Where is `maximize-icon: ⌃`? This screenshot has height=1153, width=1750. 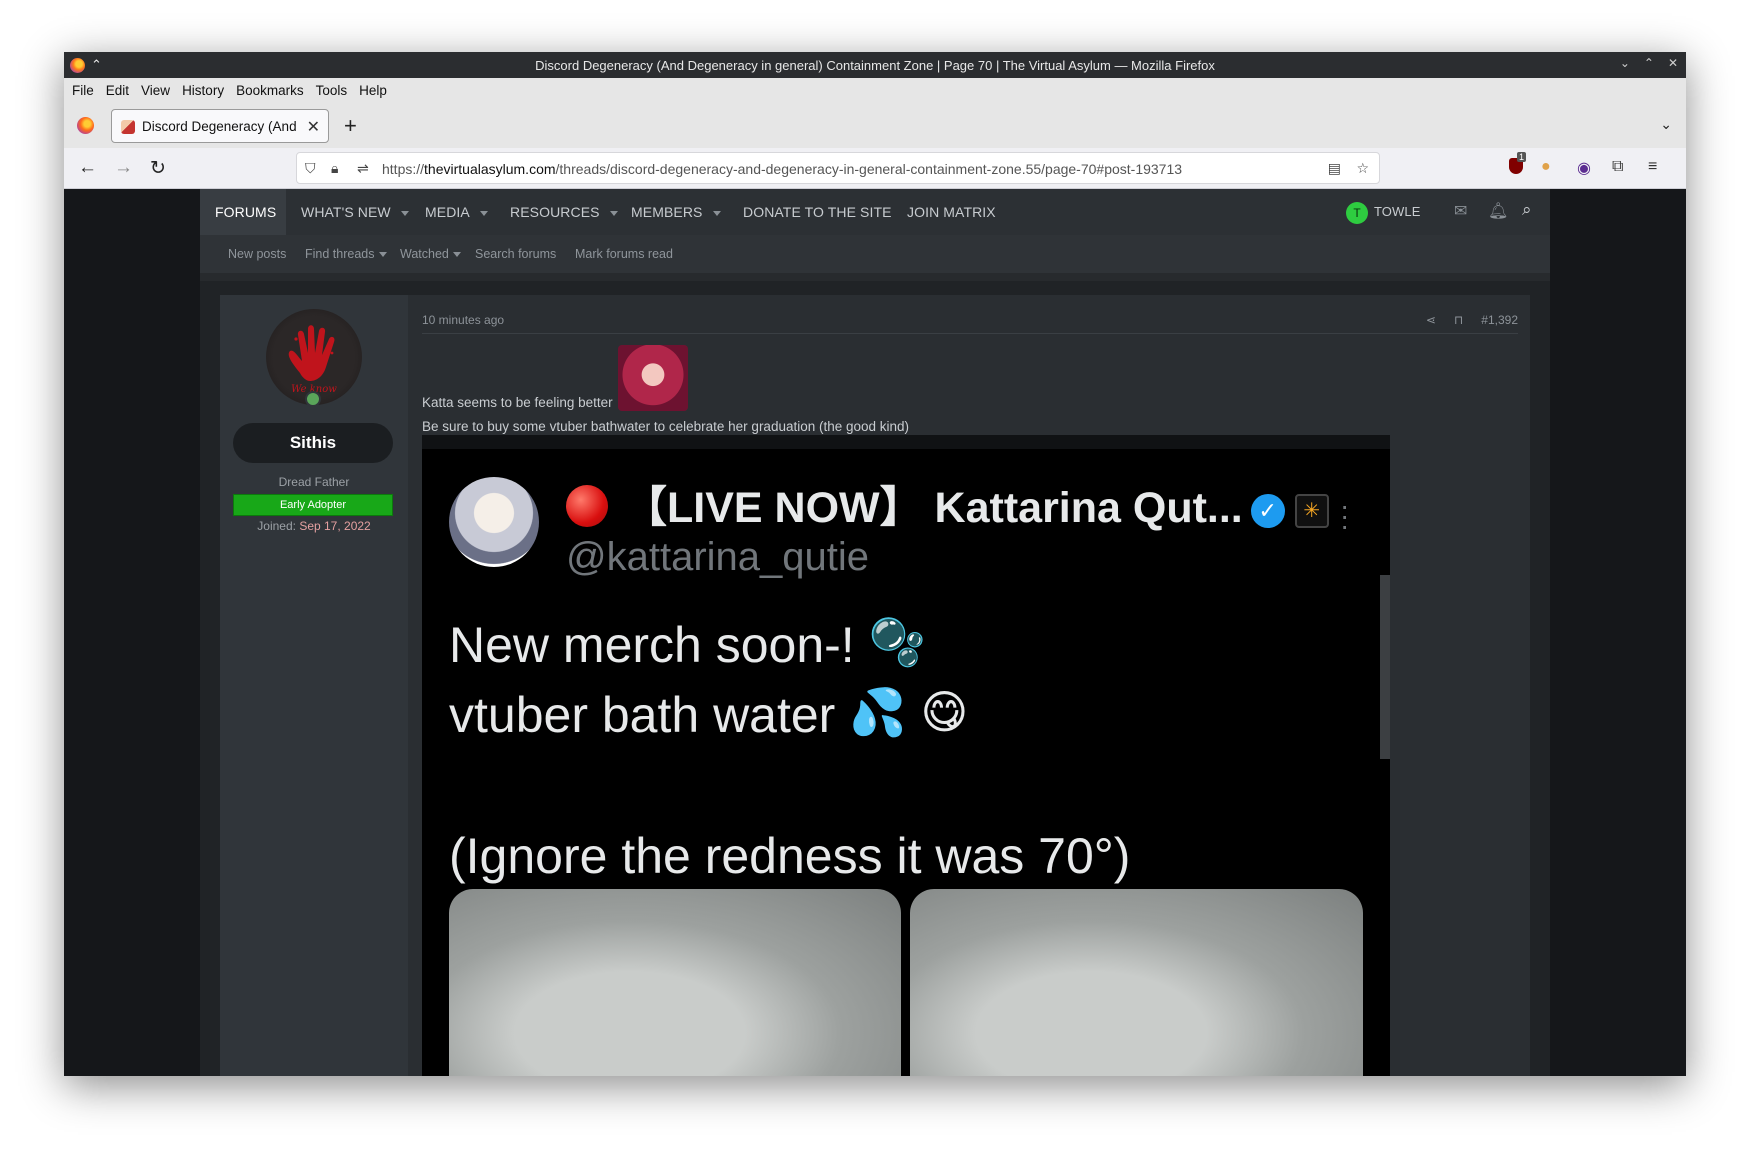
maximize-icon: ⌃ is located at coordinates (1649, 63).